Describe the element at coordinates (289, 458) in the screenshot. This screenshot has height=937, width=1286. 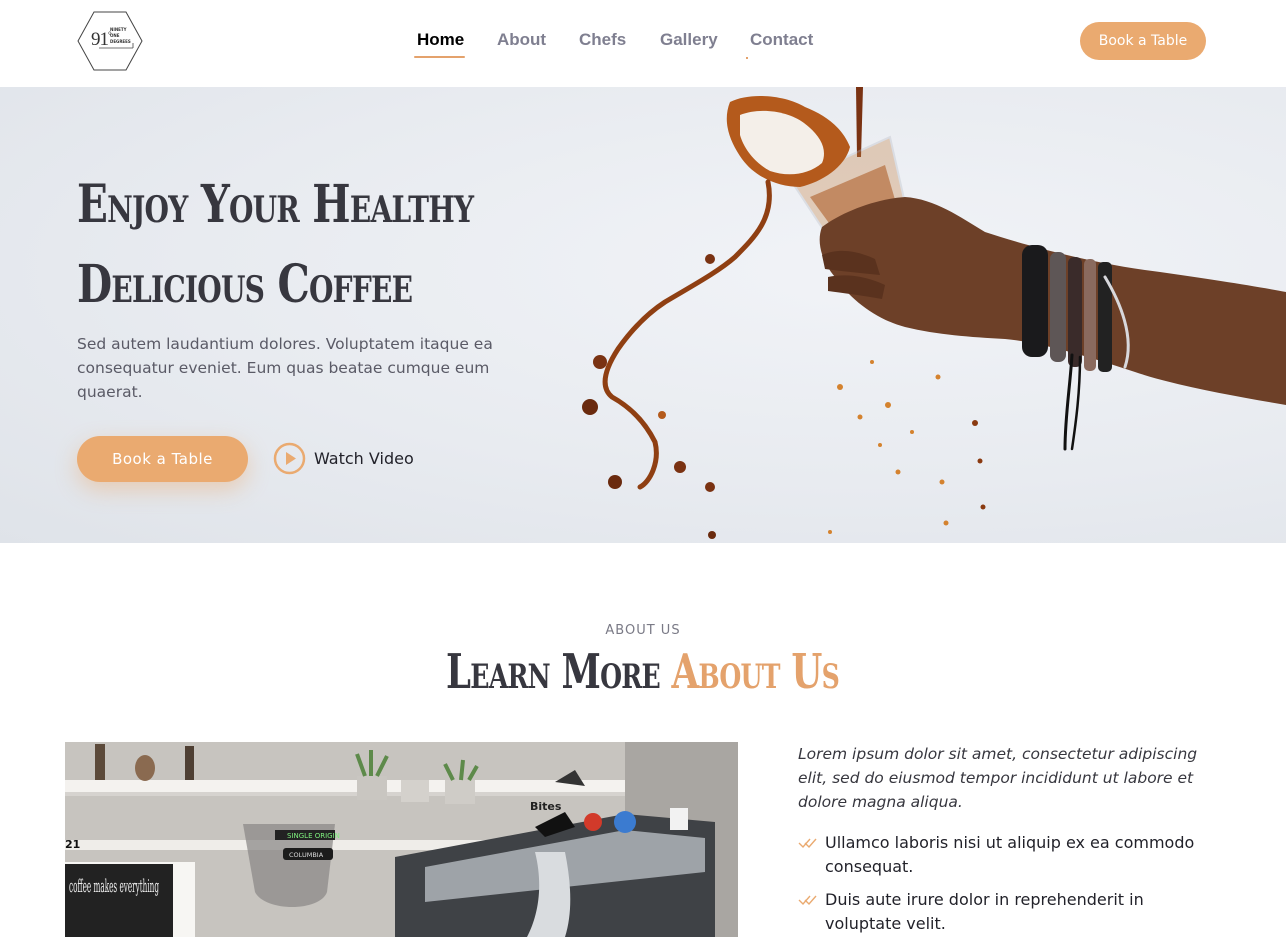
I see `play-circle-icon` at that location.